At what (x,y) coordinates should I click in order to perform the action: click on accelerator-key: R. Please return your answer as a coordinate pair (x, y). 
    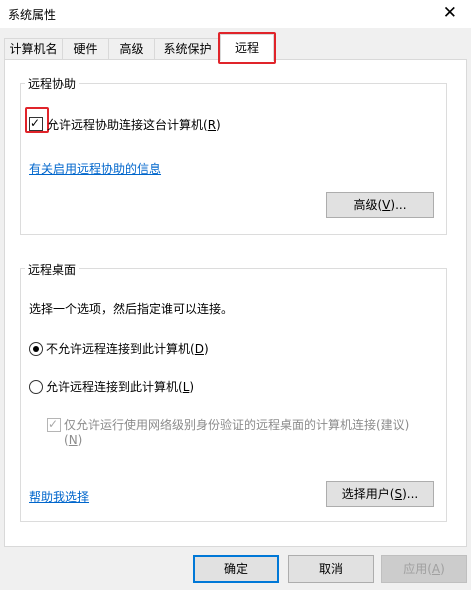
    Looking at the image, I should click on (212, 125).